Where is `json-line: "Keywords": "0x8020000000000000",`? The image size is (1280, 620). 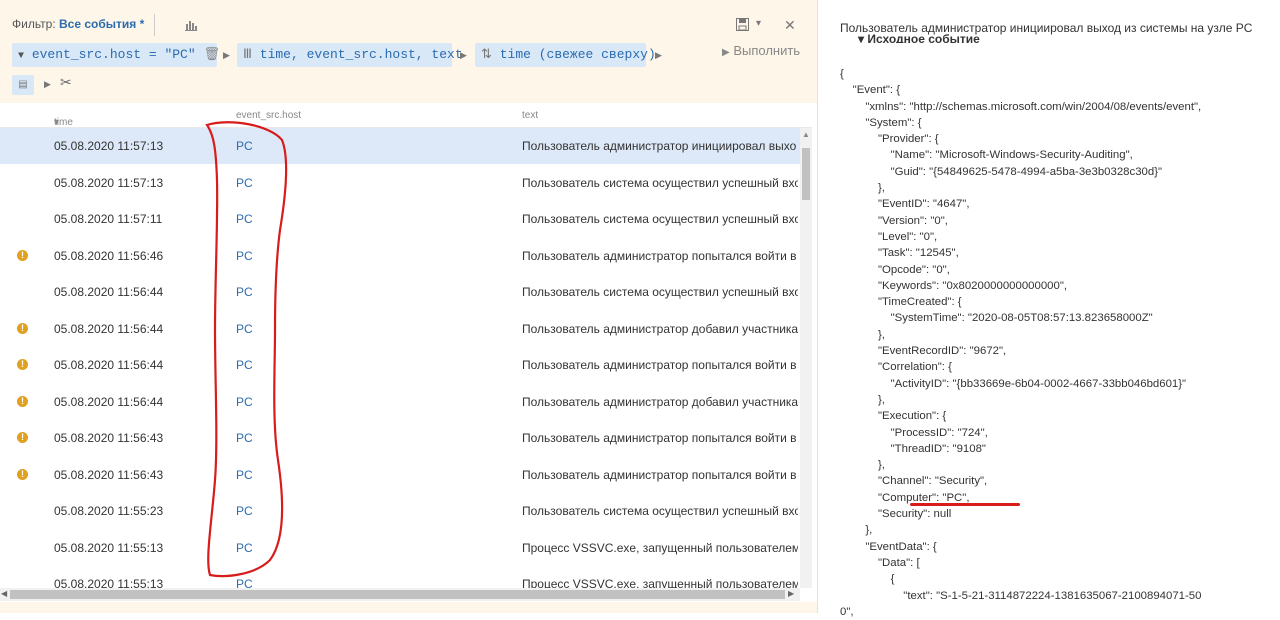 json-line: "Keywords": "0x8020000000000000", is located at coordinates (954, 285).